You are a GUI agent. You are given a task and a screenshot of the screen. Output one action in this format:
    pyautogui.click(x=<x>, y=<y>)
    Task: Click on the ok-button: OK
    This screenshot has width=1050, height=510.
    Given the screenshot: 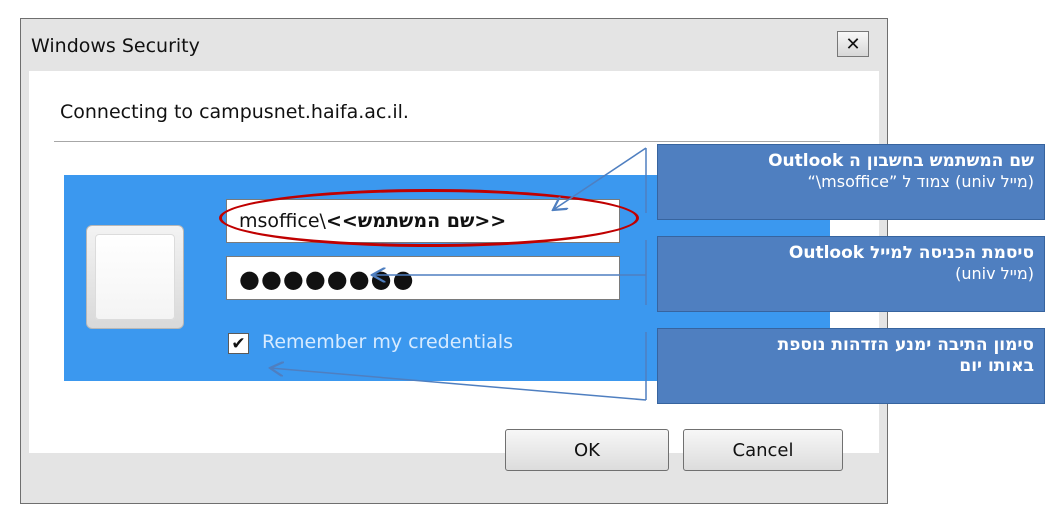 What is the action you would take?
    pyautogui.click(x=587, y=450)
    